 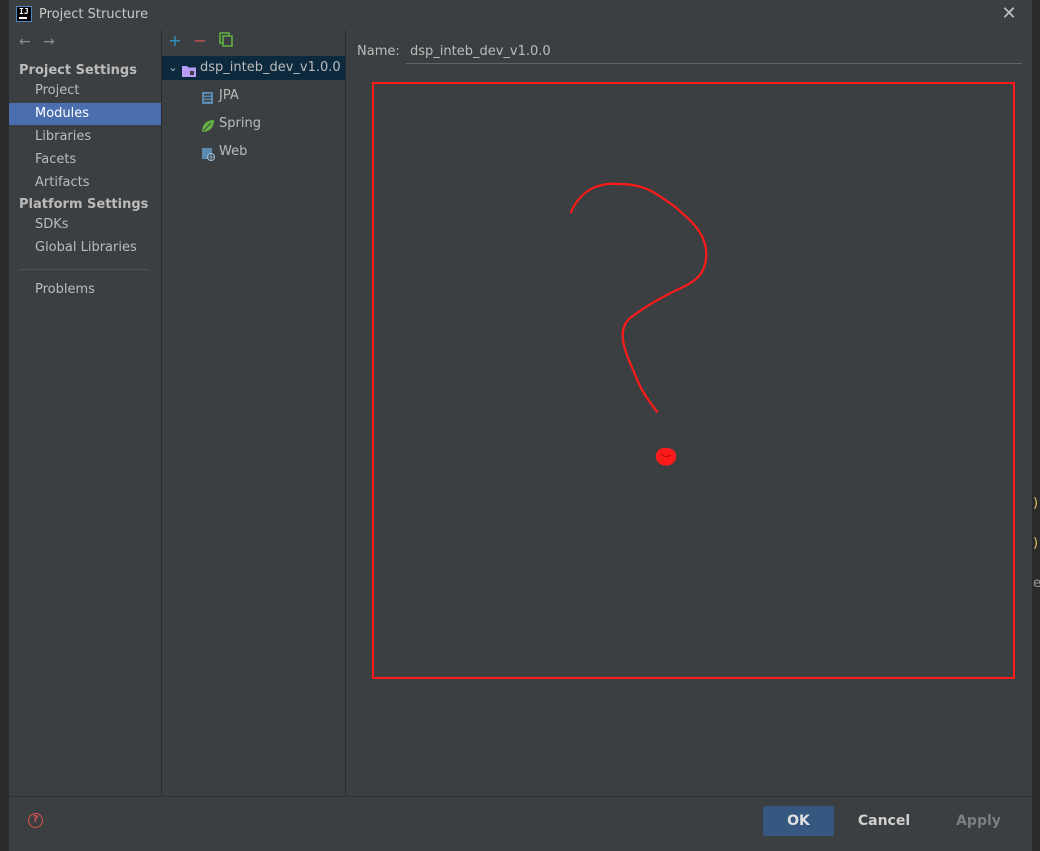 What do you see at coordinates (1009, 14) in the screenshot?
I see `close-button: ✕` at bounding box center [1009, 14].